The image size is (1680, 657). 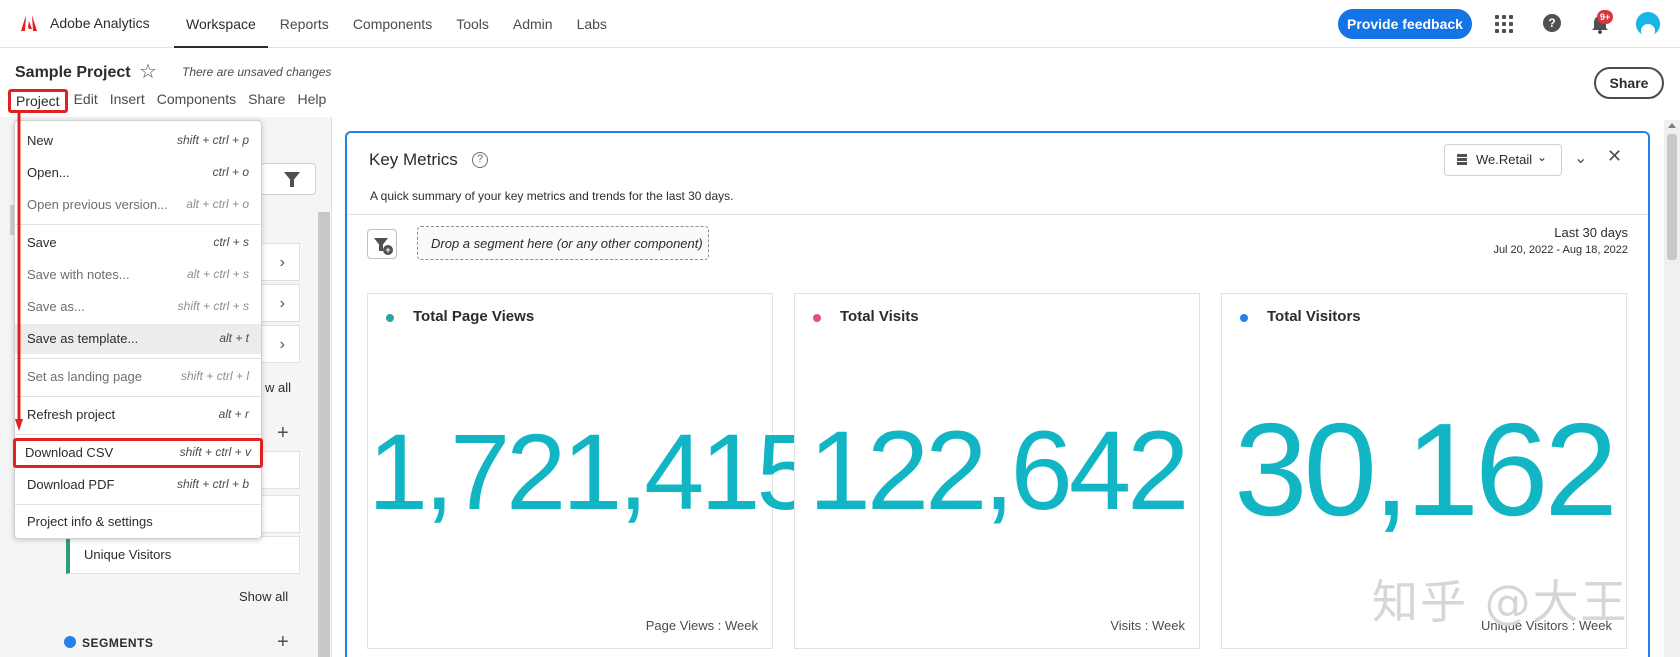 I want to click on panel-title: Key Metrics, so click(x=413, y=160).